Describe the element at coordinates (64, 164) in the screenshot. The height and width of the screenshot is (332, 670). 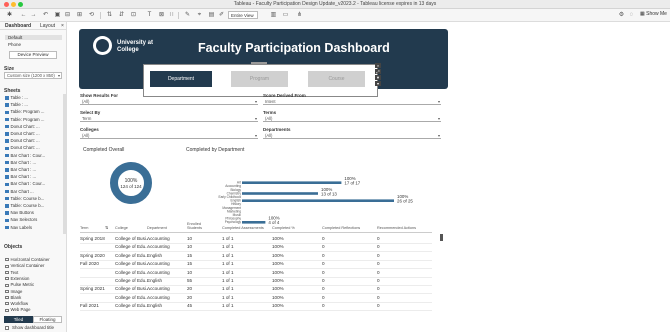
I see `sheets-scrollbar` at that location.